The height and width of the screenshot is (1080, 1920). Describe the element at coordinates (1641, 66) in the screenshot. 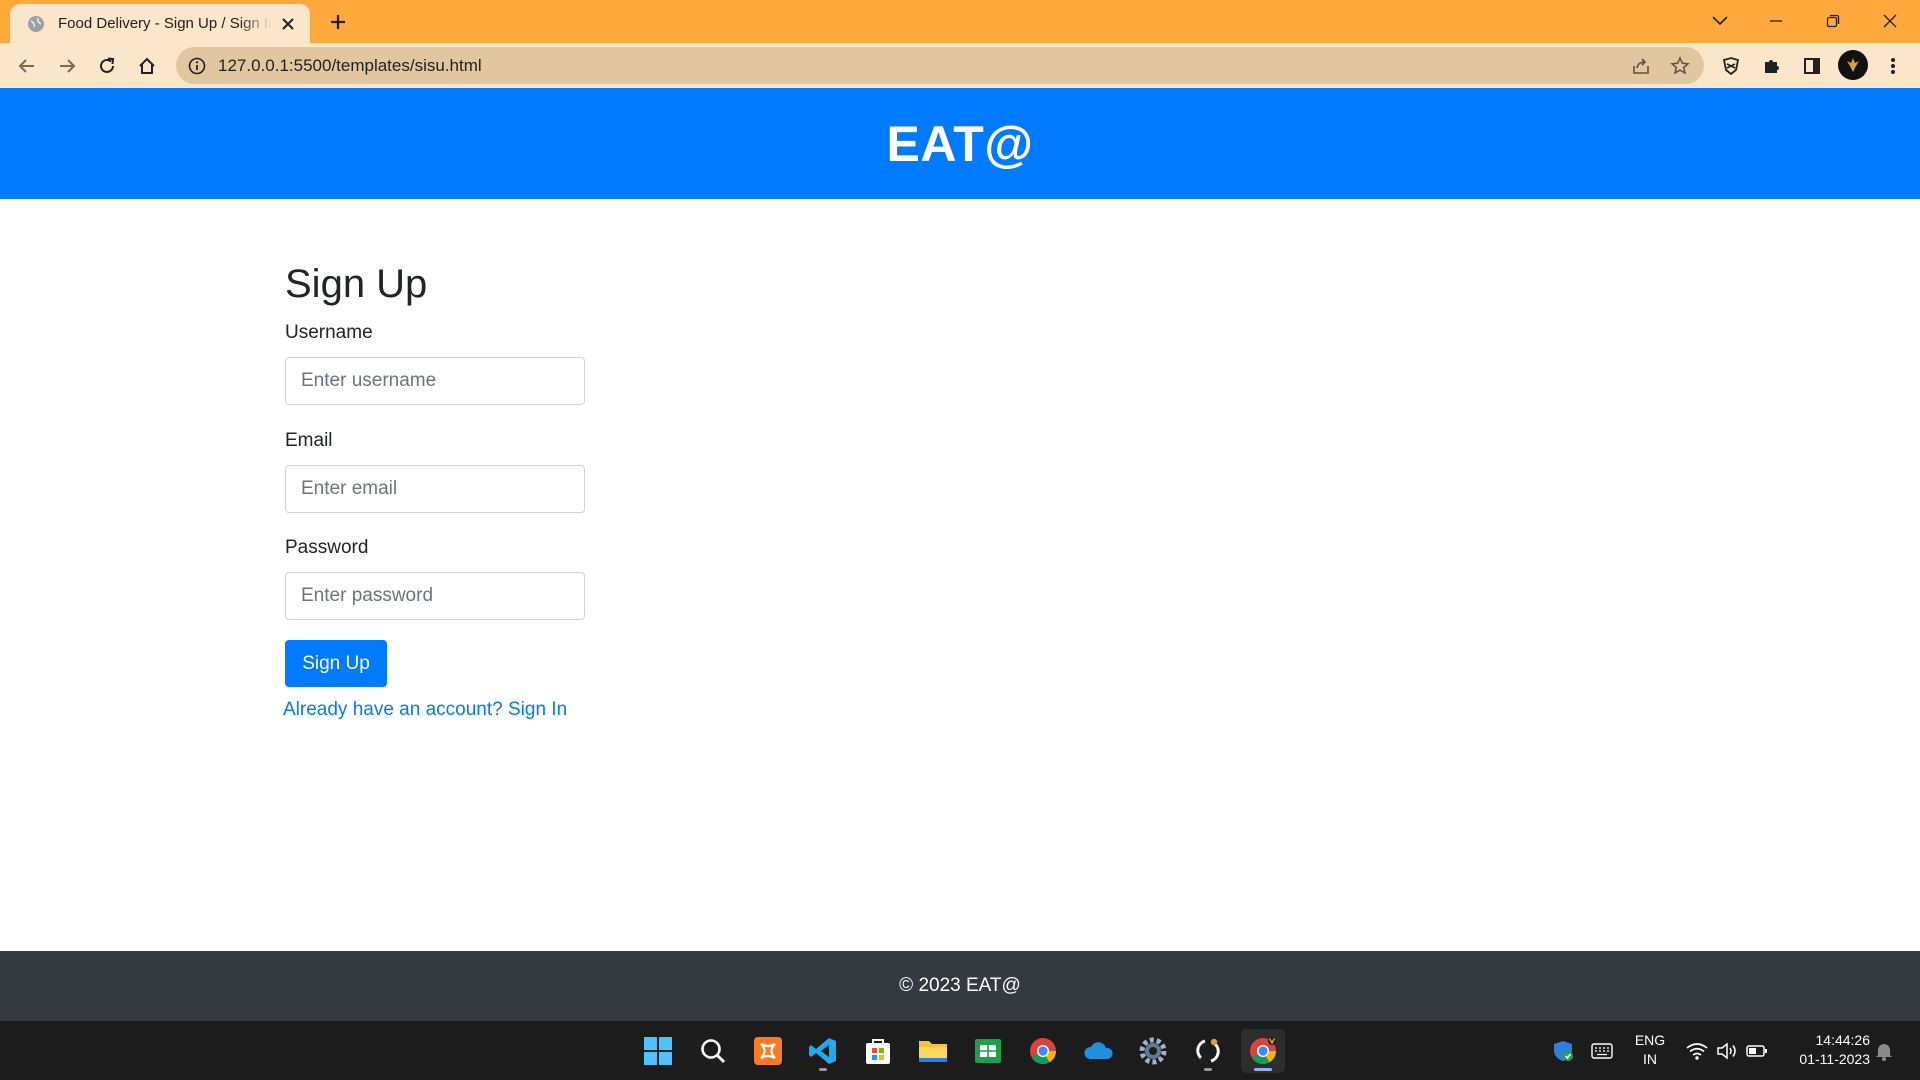

I see `share-icon` at that location.